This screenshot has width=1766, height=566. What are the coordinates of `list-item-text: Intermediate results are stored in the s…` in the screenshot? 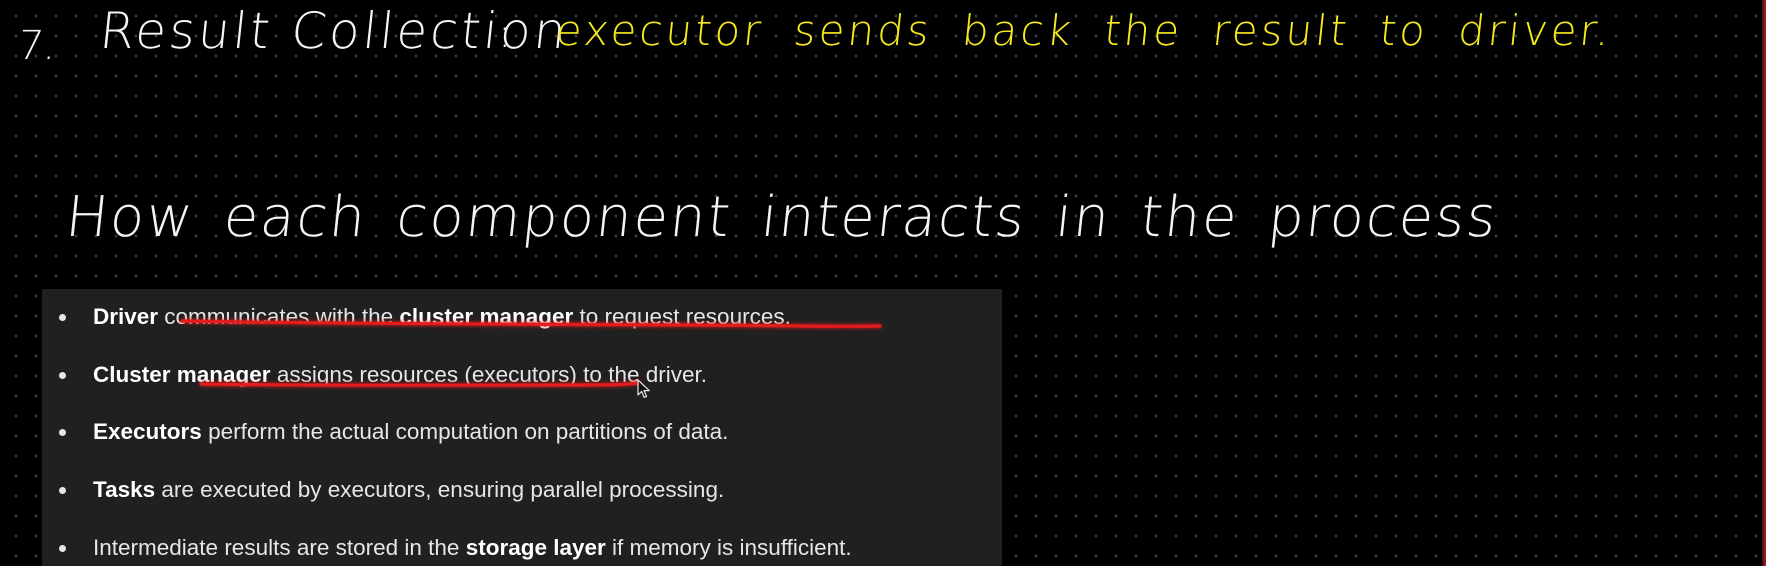 It's located at (472, 548).